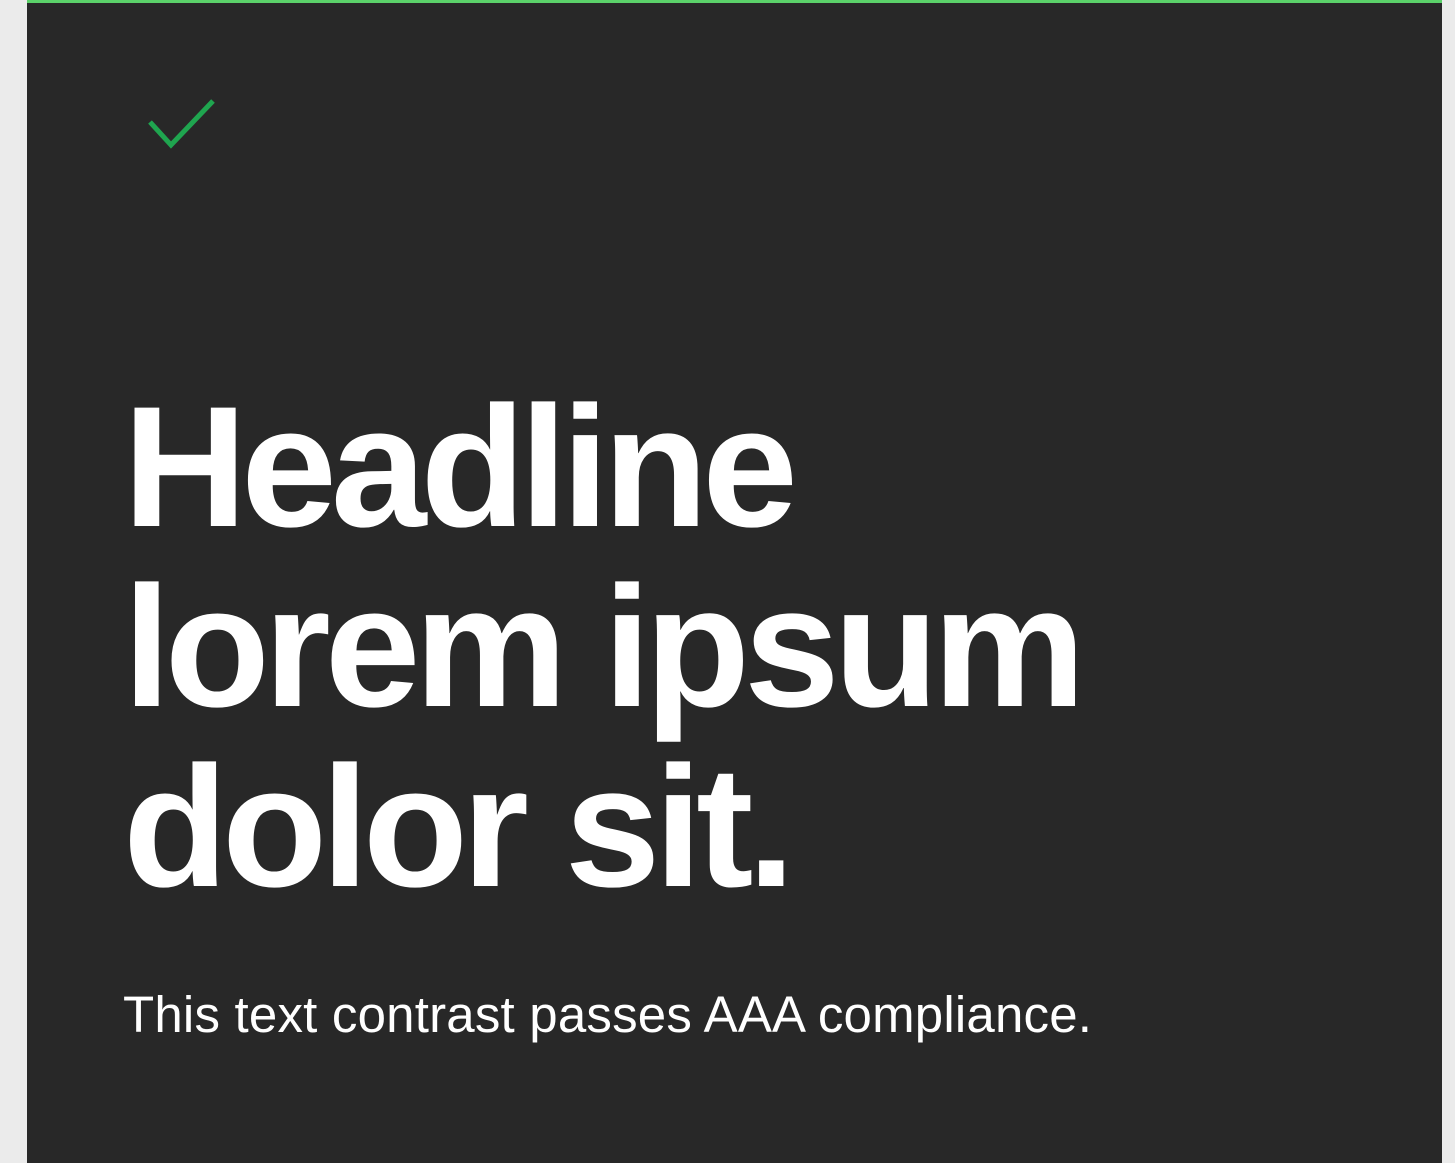 The height and width of the screenshot is (1163, 1455). I want to click on right-edge, so click(1448, 581).